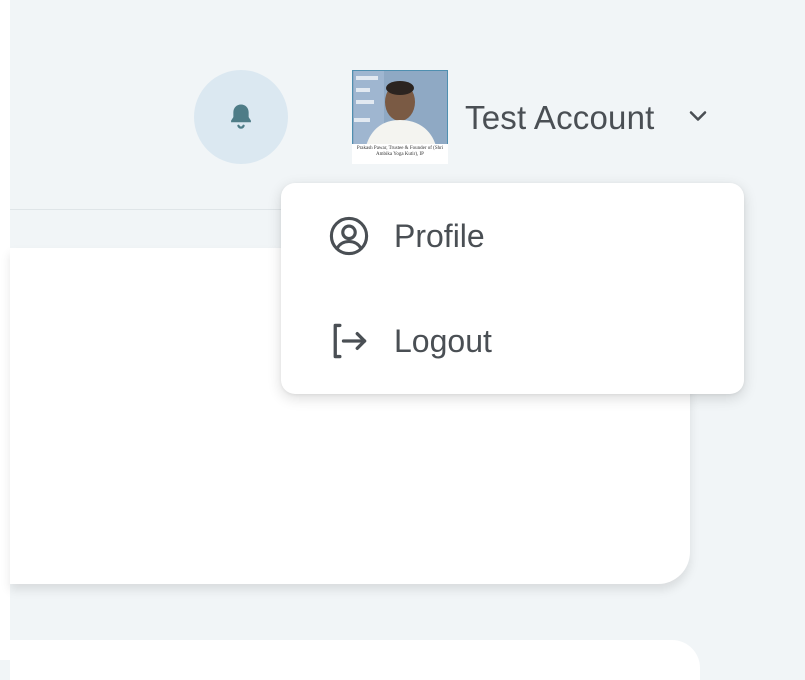 Image resolution: width=805 pixels, height=680 pixels. What do you see at coordinates (349, 236) in the screenshot?
I see `user-circle-icon` at bounding box center [349, 236].